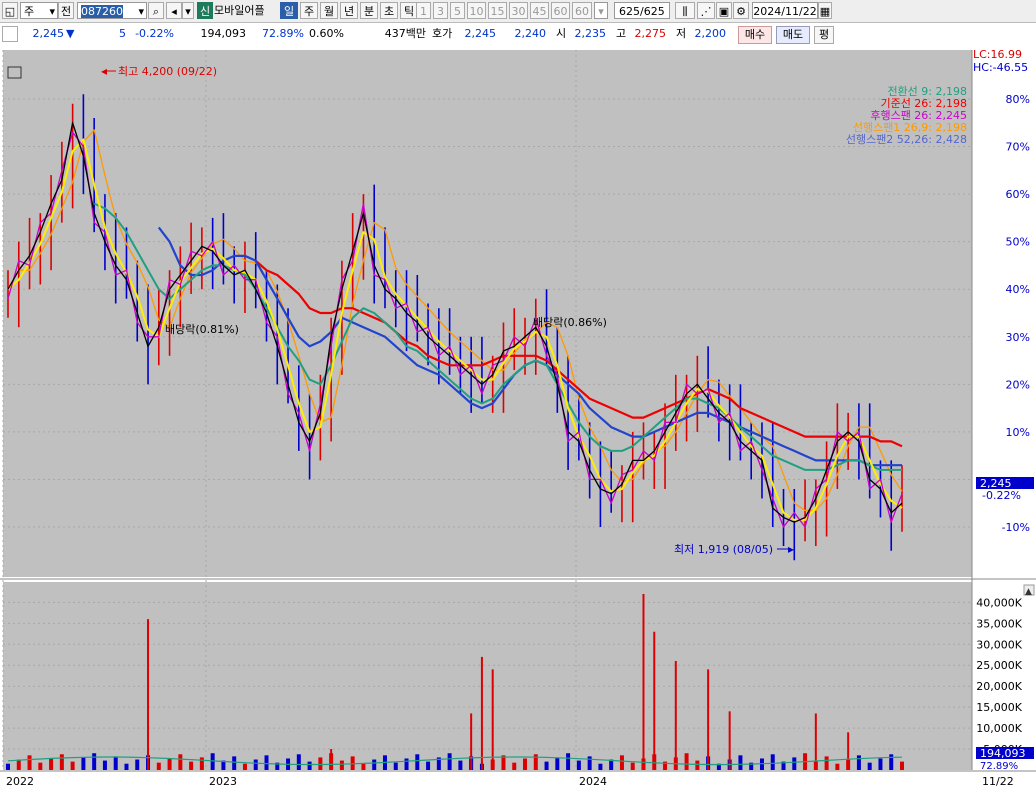 This screenshot has height=793, width=1036. Describe the element at coordinates (405, 33) in the screenshot. I see `trade-amount: 437백만` at that location.